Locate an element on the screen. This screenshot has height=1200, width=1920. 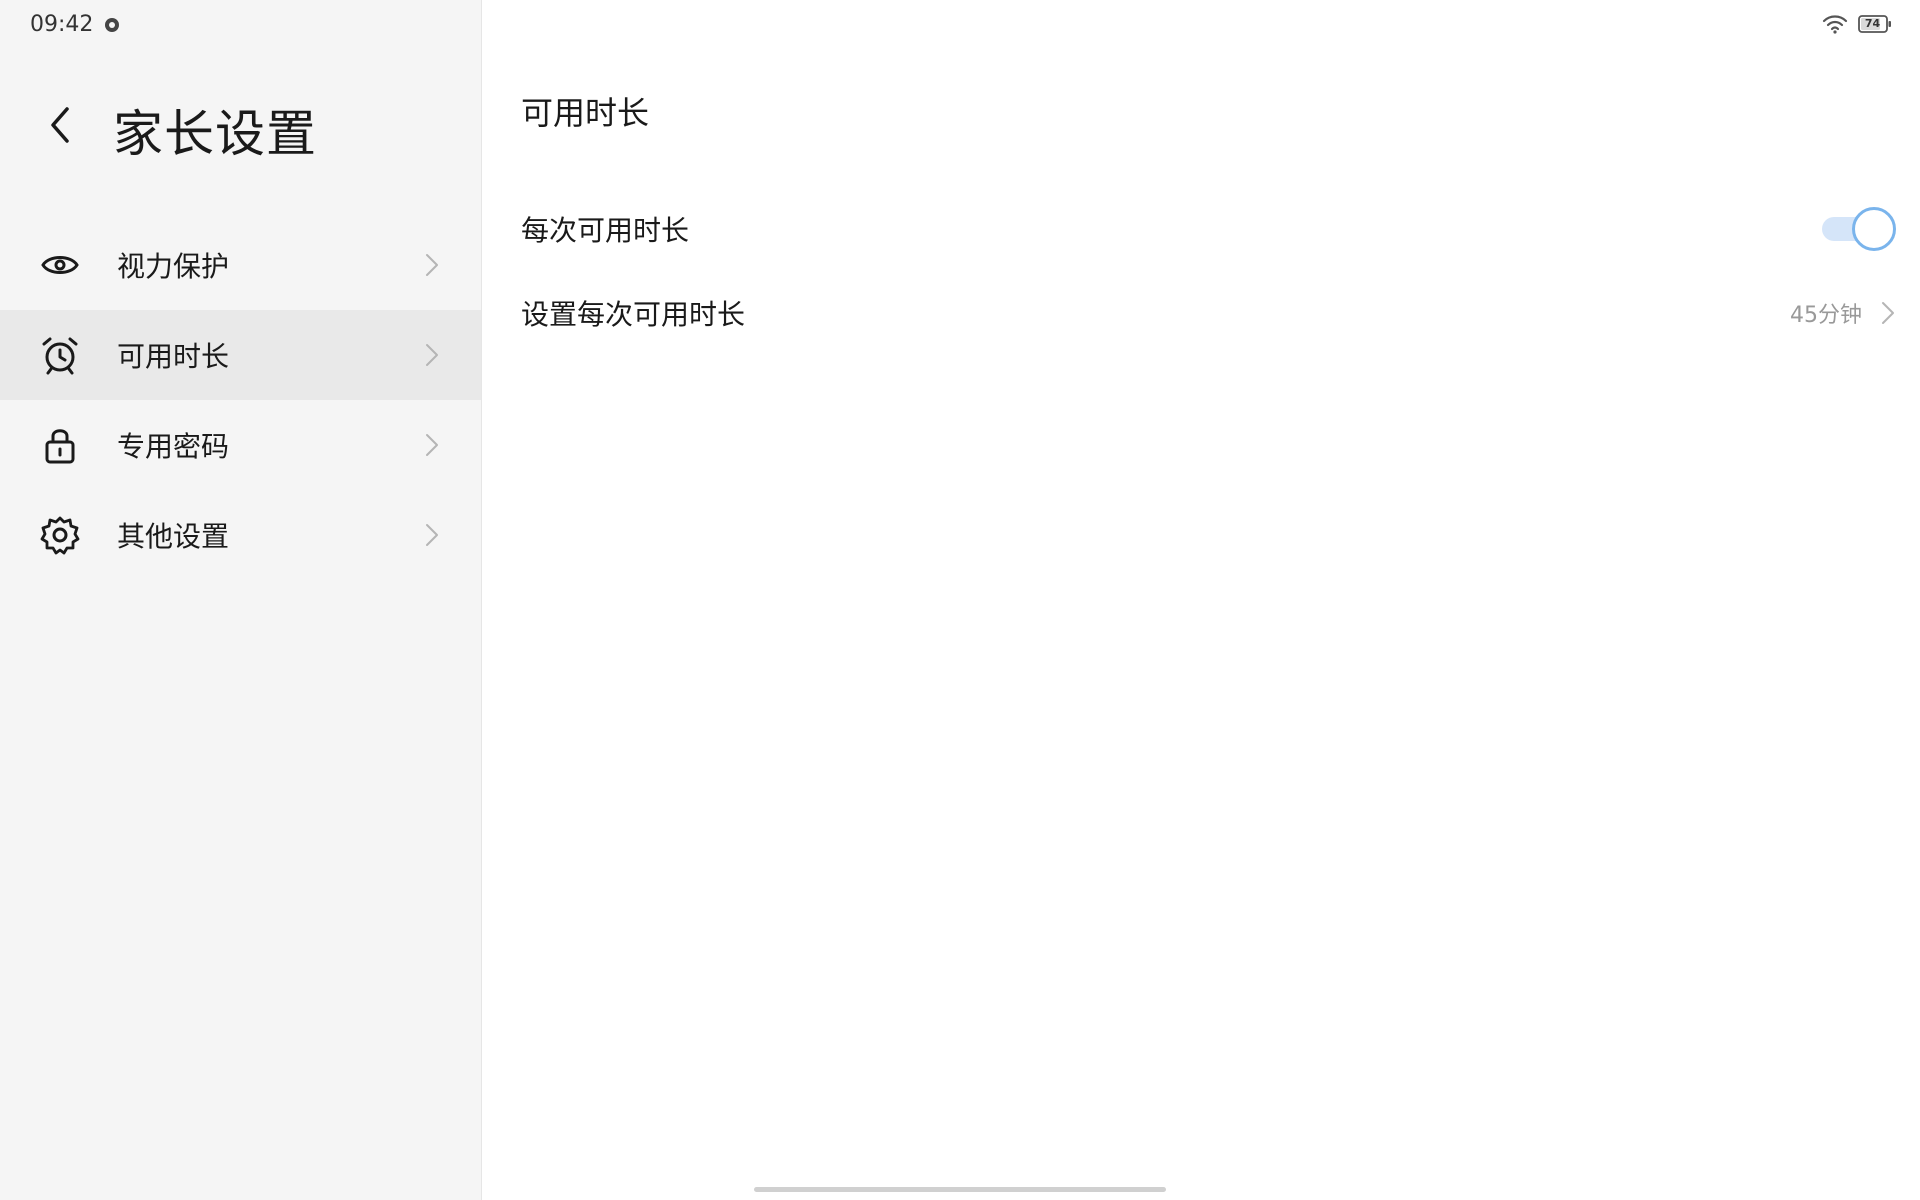
alarm-clock-icon is located at coordinates (60, 356).